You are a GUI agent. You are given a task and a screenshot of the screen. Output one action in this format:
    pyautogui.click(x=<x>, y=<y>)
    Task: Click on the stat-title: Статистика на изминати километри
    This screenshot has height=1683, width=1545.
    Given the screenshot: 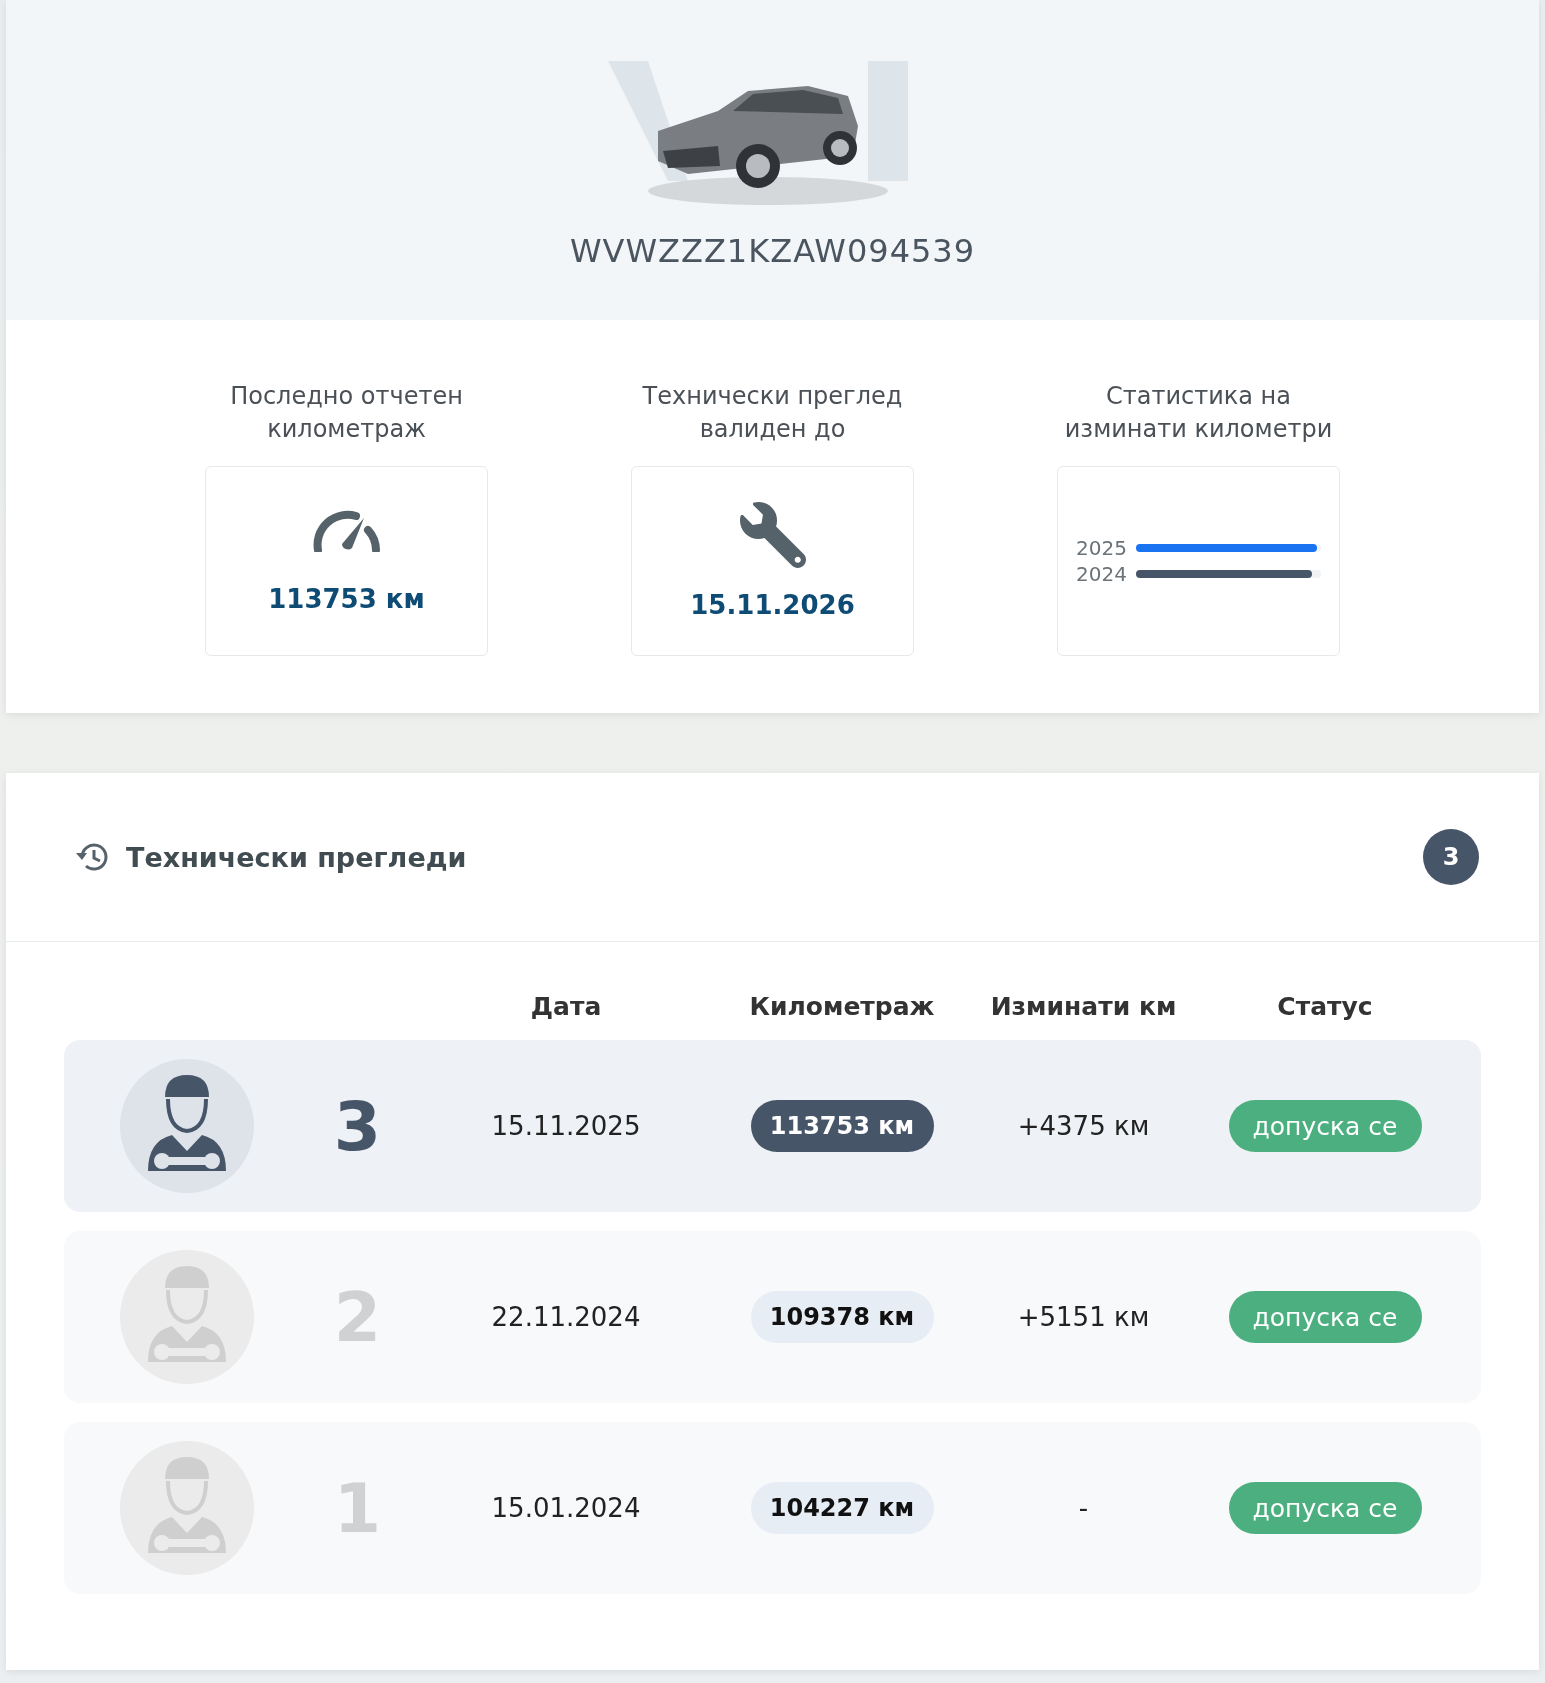 What is the action you would take?
    pyautogui.click(x=1198, y=413)
    